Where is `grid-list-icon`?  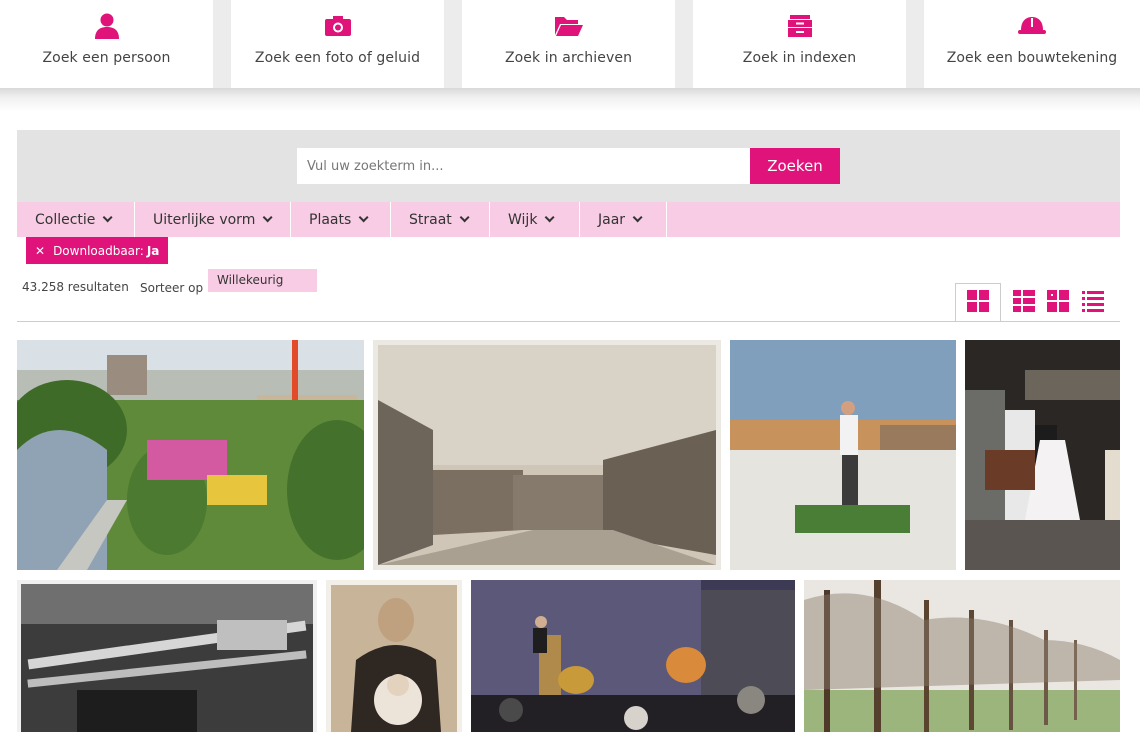 grid-list-icon is located at coordinates (1024, 302).